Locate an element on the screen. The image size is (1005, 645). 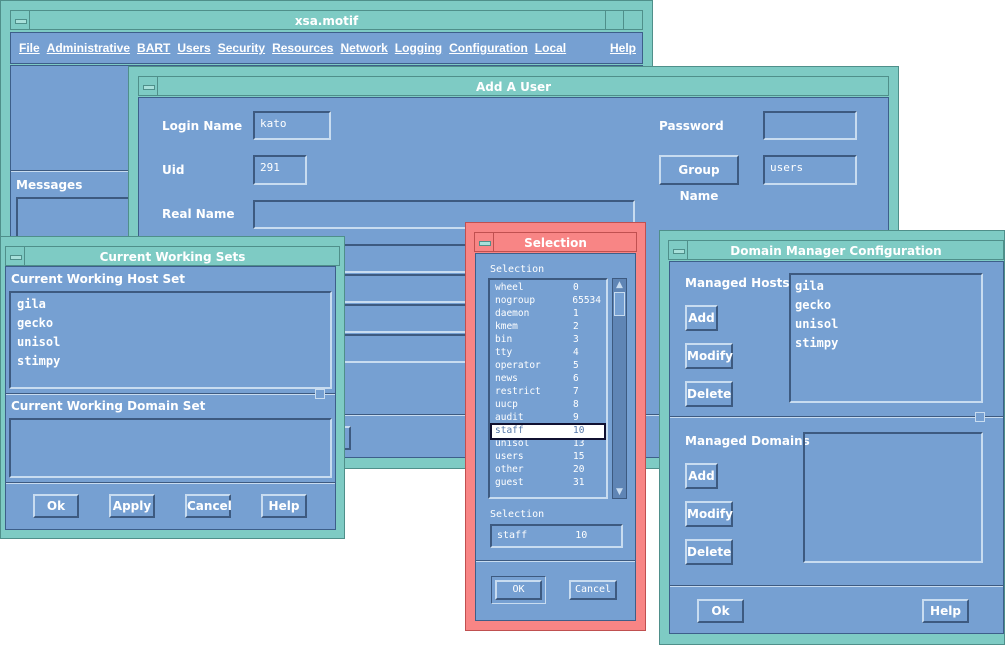
selection-title-bar: Selection is located at coordinates (555, 242).